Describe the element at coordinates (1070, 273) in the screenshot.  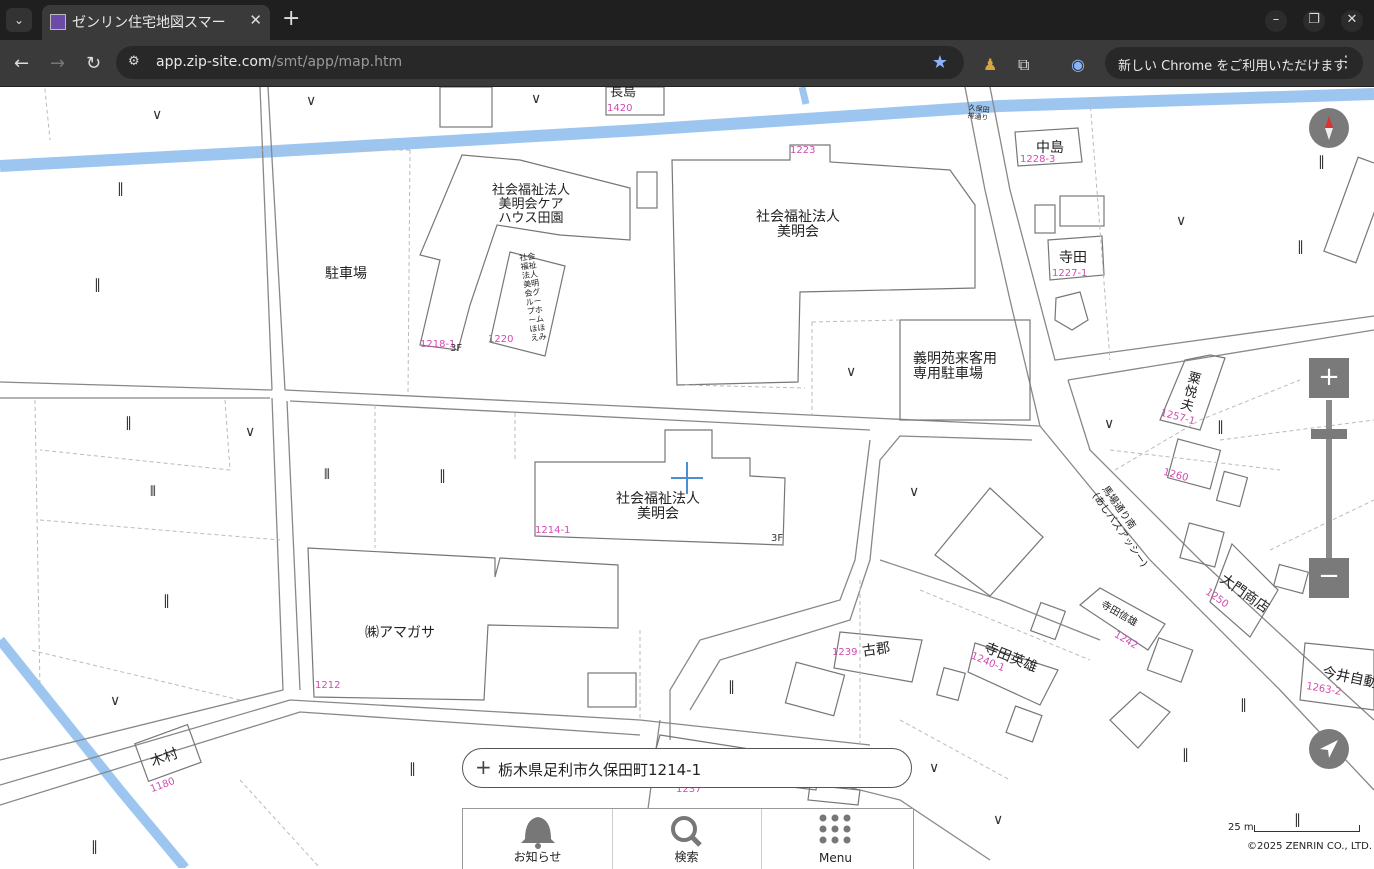
I see `lot-number: 1227-1` at that location.